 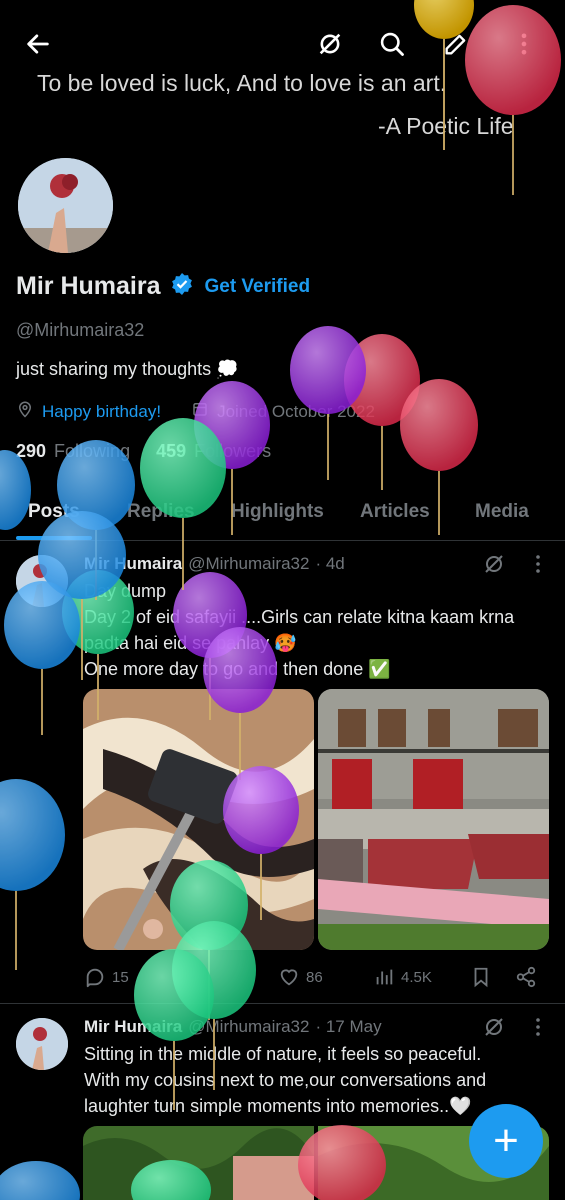 I want to click on tweet-time: · 17 May, so click(x=348, y=1026).